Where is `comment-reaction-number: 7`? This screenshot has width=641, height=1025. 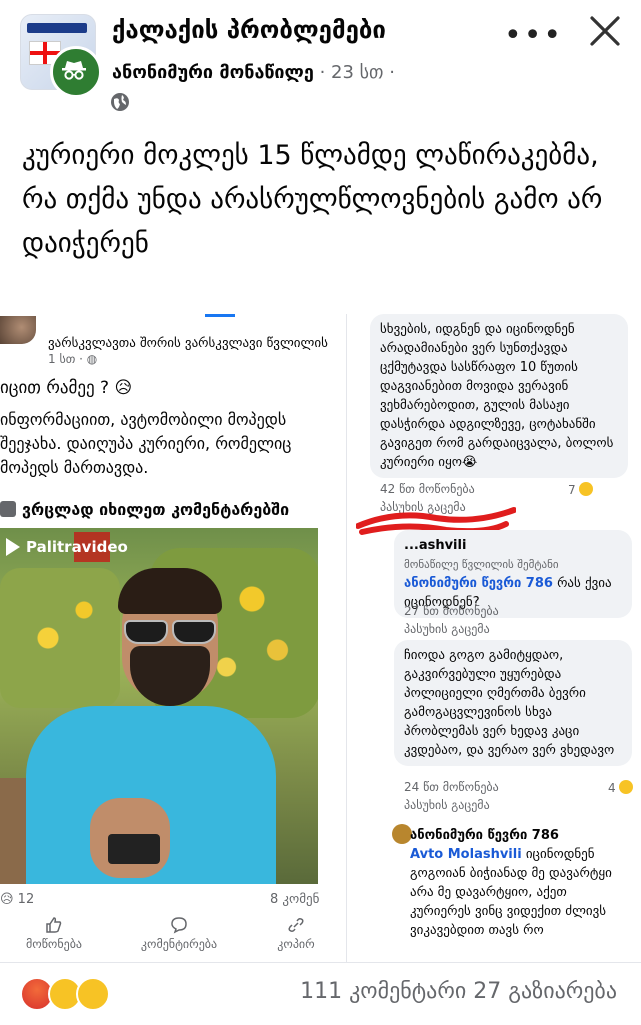 comment-reaction-number: 7 is located at coordinates (572, 490).